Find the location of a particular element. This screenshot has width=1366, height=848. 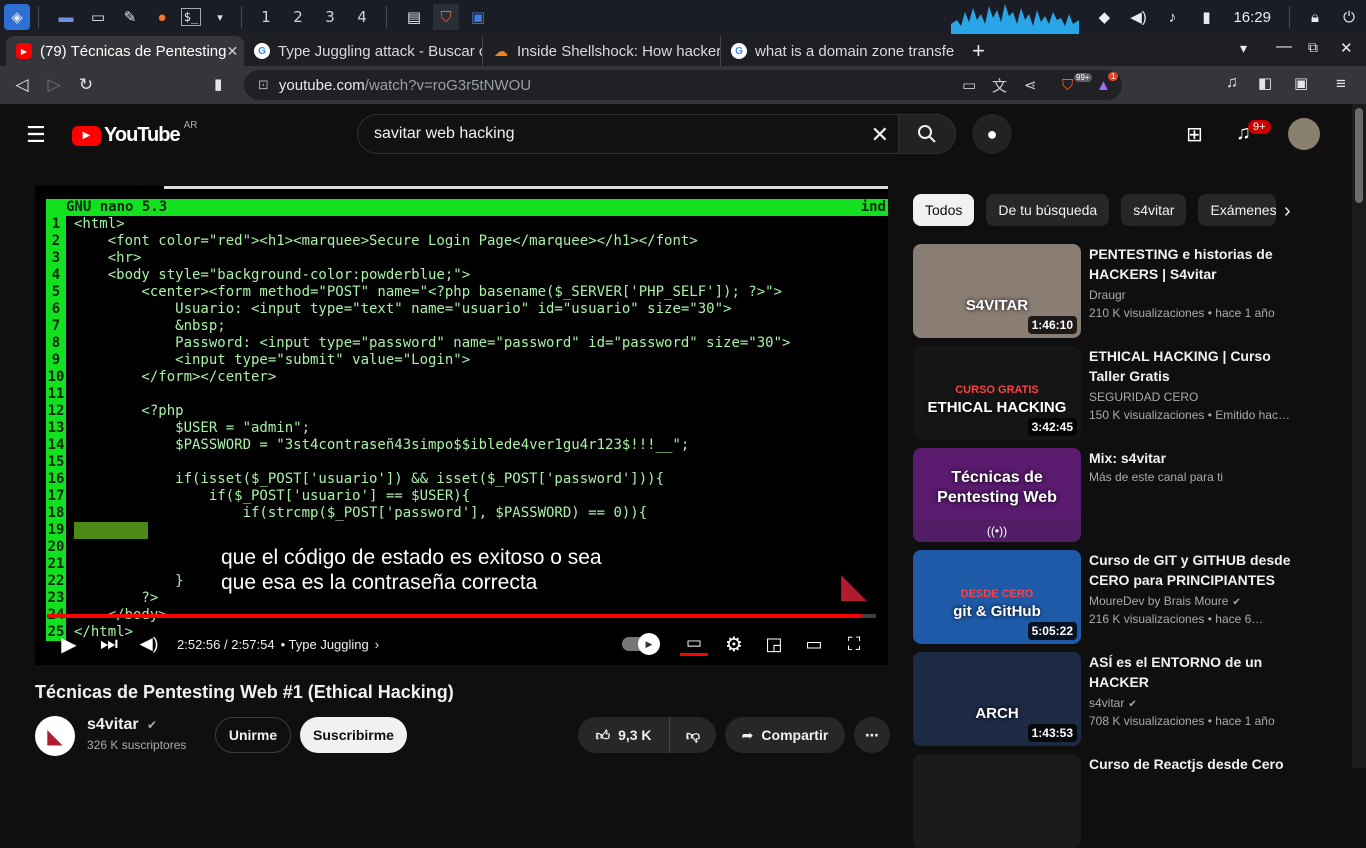

subtitles-icon: ▭ is located at coordinates (694, 644).